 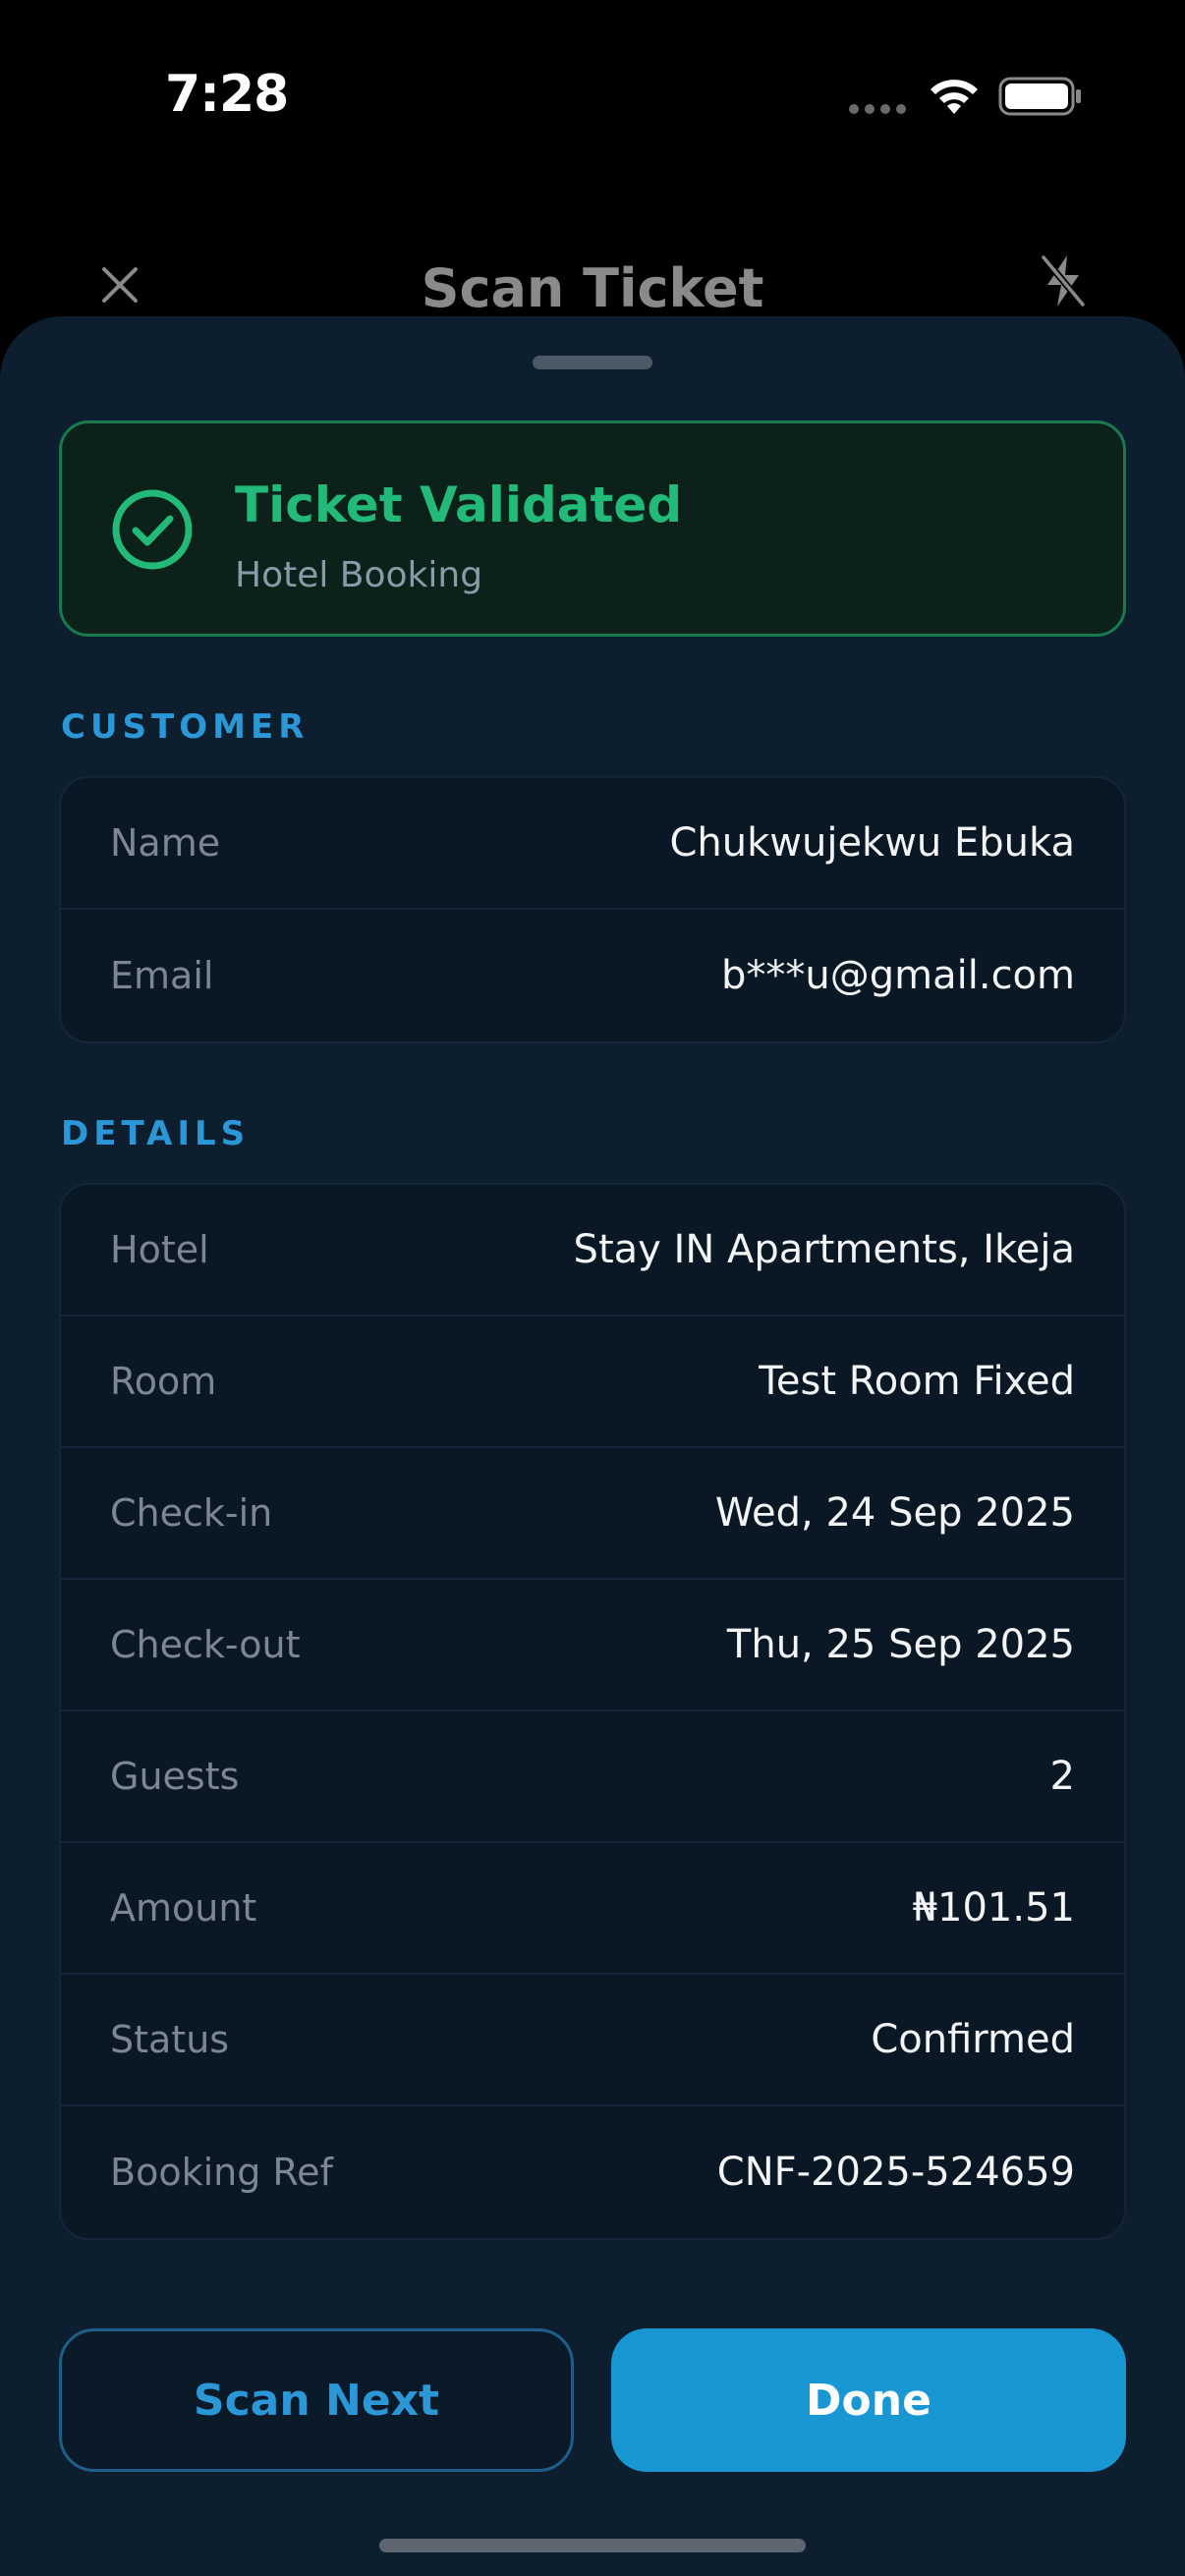 What do you see at coordinates (162, 975) in the screenshot?
I see `row-key: Email` at bounding box center [162, 975].